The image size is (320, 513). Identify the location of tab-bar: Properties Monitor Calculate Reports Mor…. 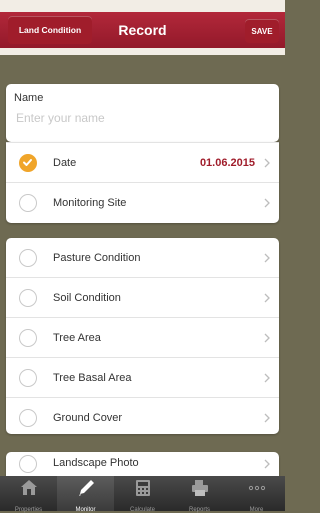
(142, 494).